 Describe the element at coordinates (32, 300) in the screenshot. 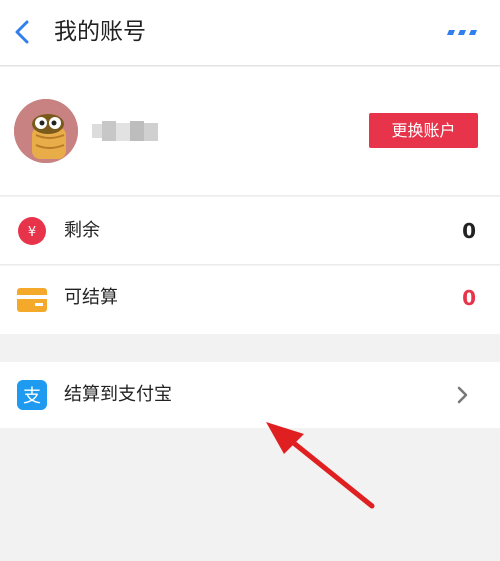

I see `card-icon` at that location.